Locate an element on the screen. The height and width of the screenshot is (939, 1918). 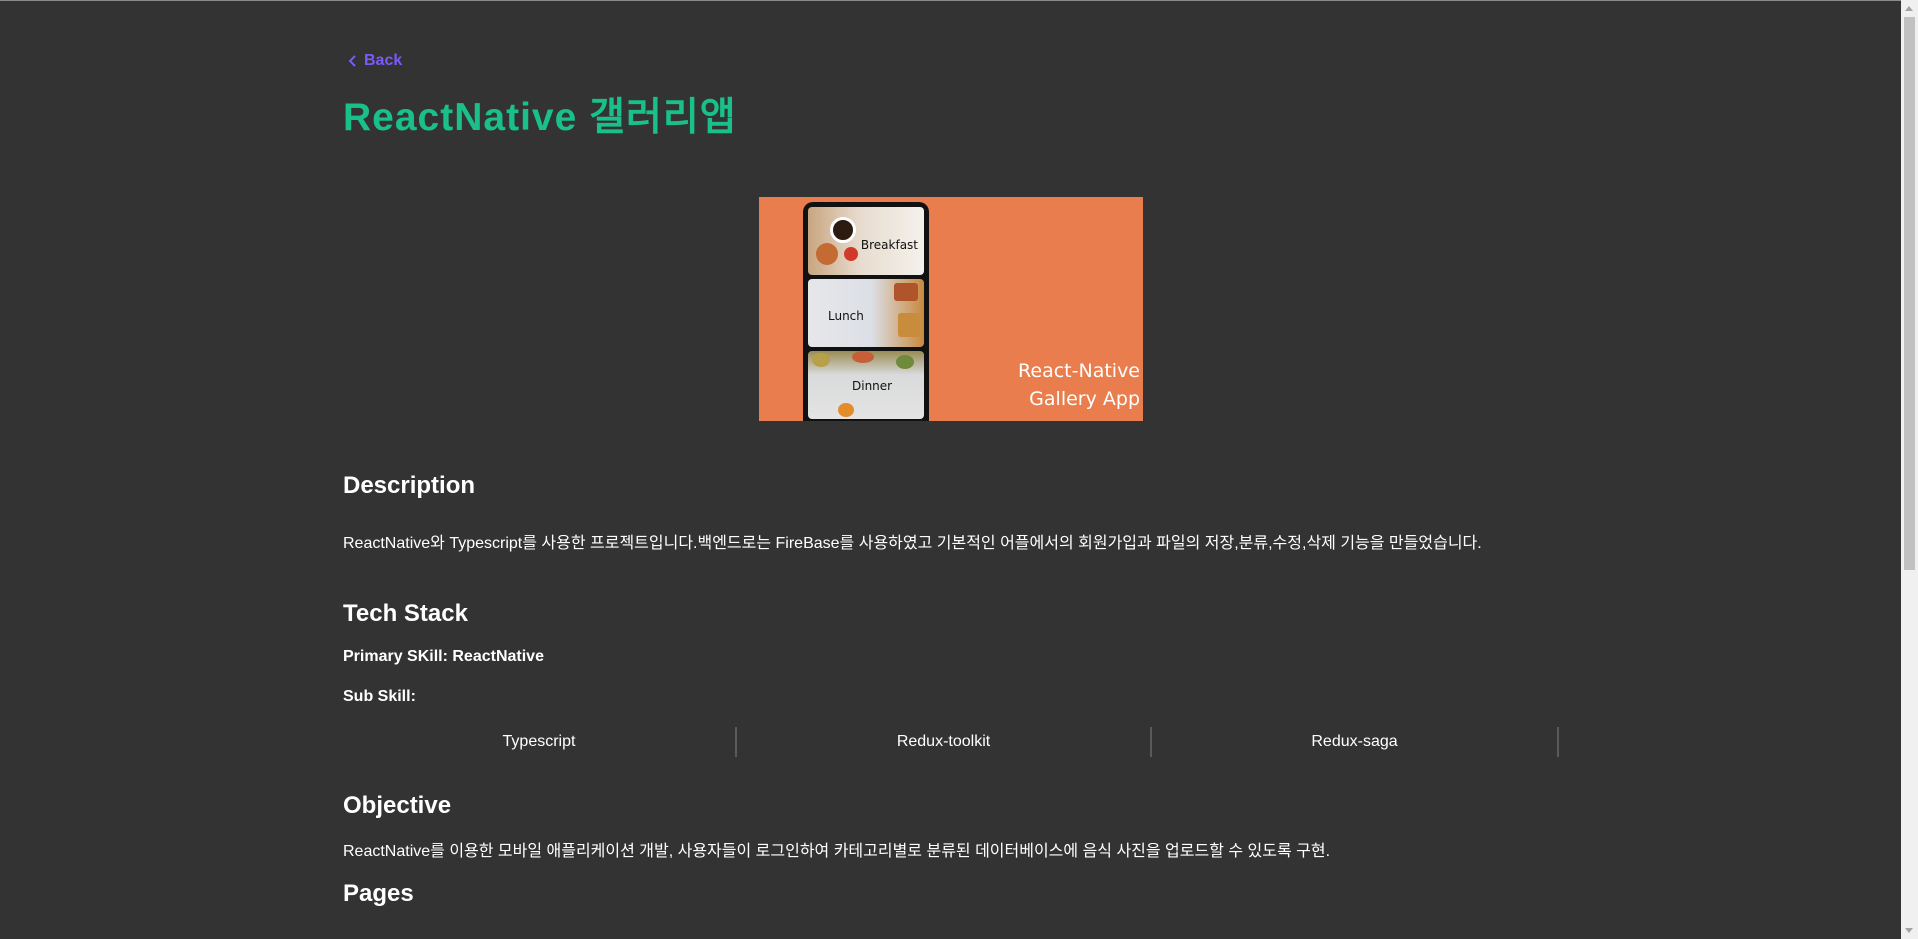
breakfast-panel: Breakfast is located at coordinates (866, 241).